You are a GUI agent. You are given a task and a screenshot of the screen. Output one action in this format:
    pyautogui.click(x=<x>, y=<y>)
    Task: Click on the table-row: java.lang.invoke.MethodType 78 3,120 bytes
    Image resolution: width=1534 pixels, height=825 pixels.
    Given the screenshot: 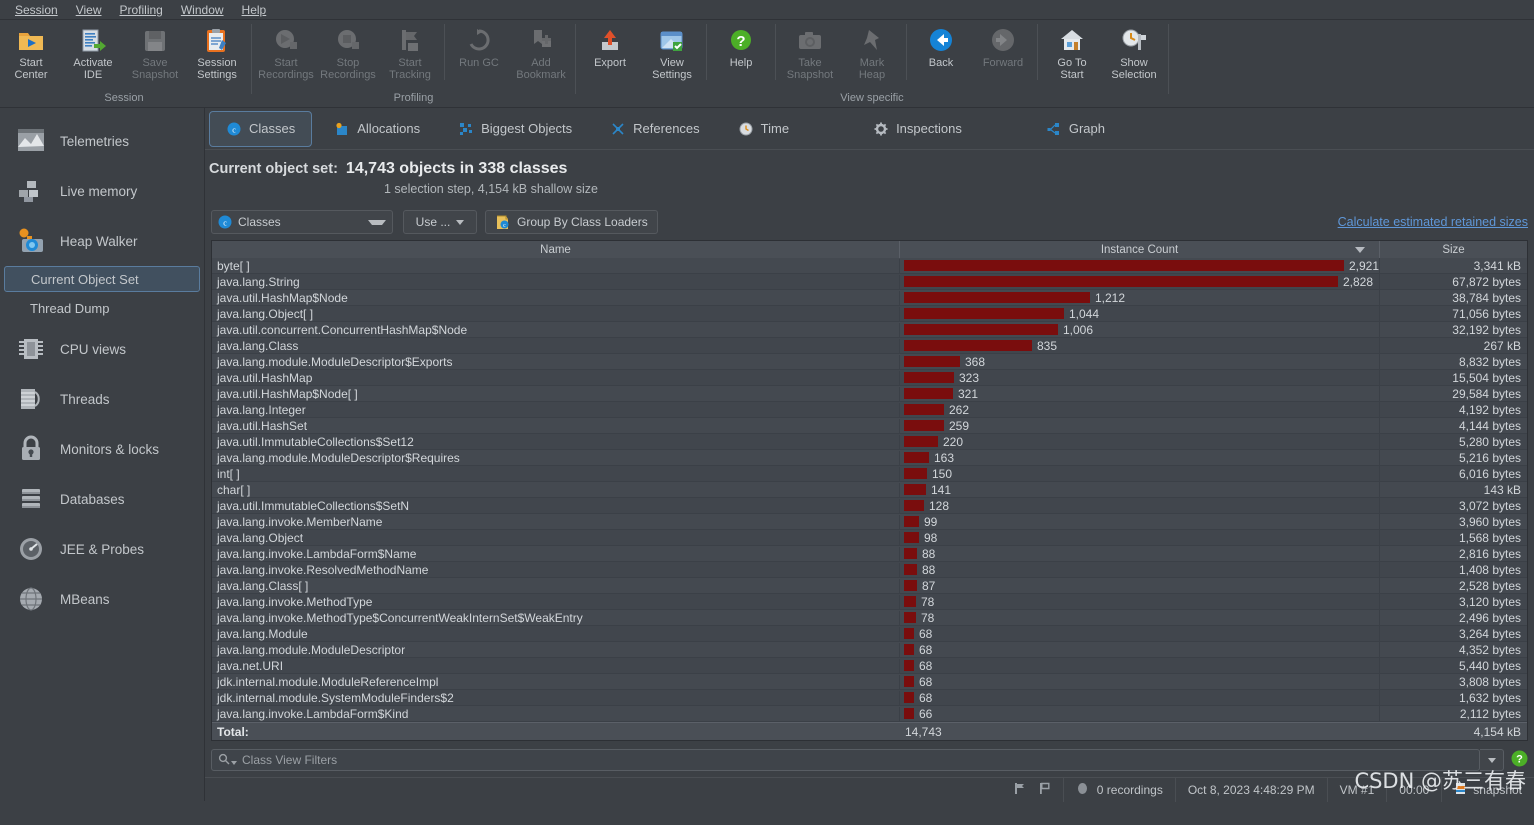 What is the action you would take?
    pyautogui.click(x=869, y=601)
    